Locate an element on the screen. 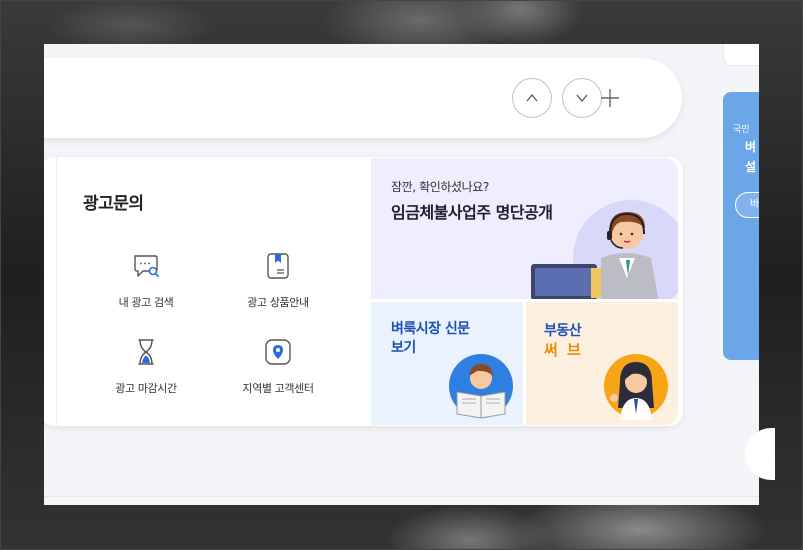 The width and height of the screenshot is (803, 550). my-ad-search-label: 내 광고 검색 is located at coordinates (146, 302).